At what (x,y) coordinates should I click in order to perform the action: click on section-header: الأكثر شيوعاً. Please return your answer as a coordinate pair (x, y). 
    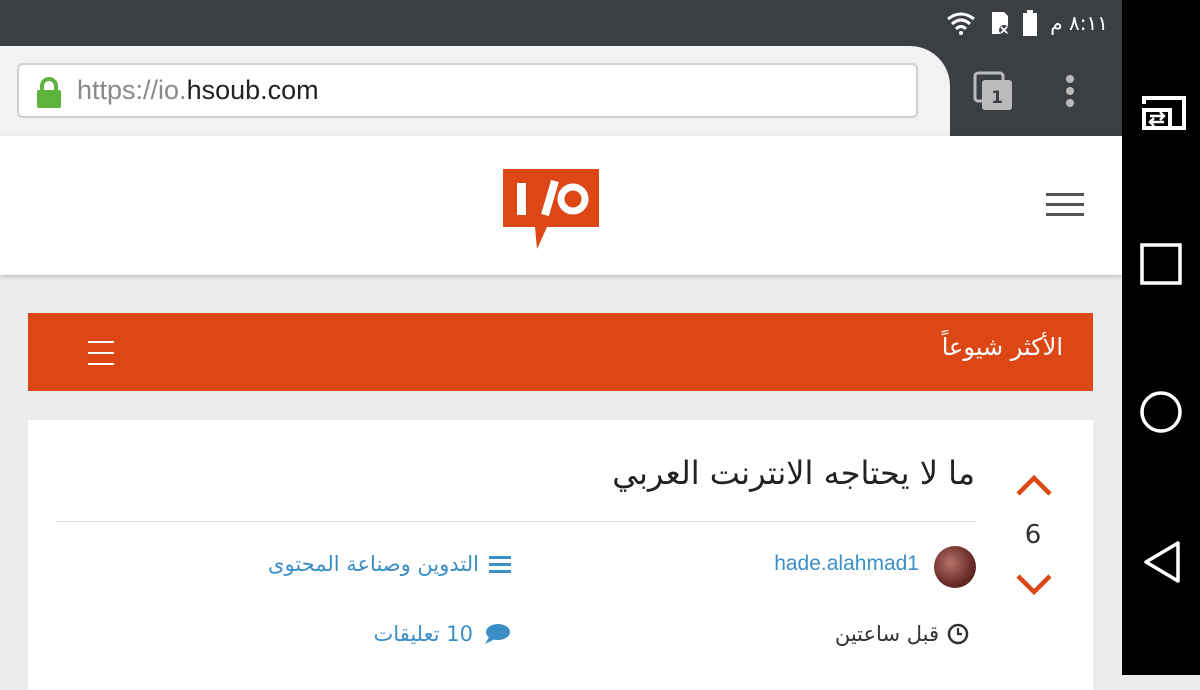
    Looking at the image, I should click on (560, 352).